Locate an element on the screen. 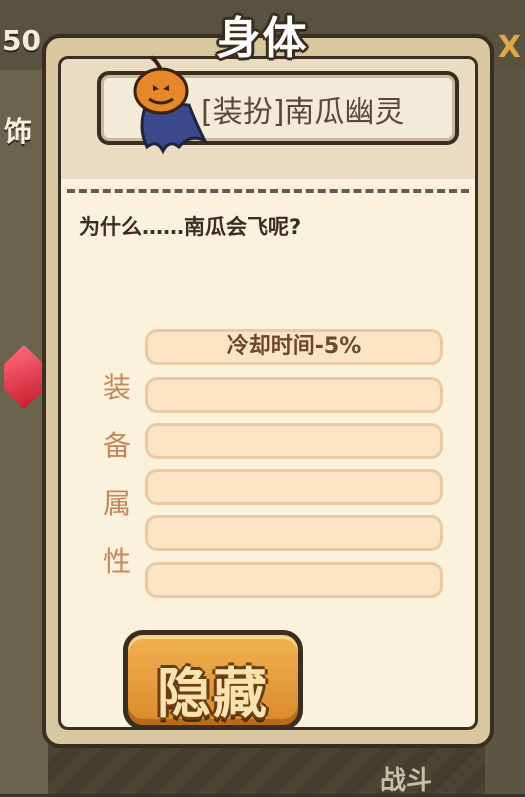 The image size is (525, 797). attributes-label-char: 属 is located at coordinates (116, 503).